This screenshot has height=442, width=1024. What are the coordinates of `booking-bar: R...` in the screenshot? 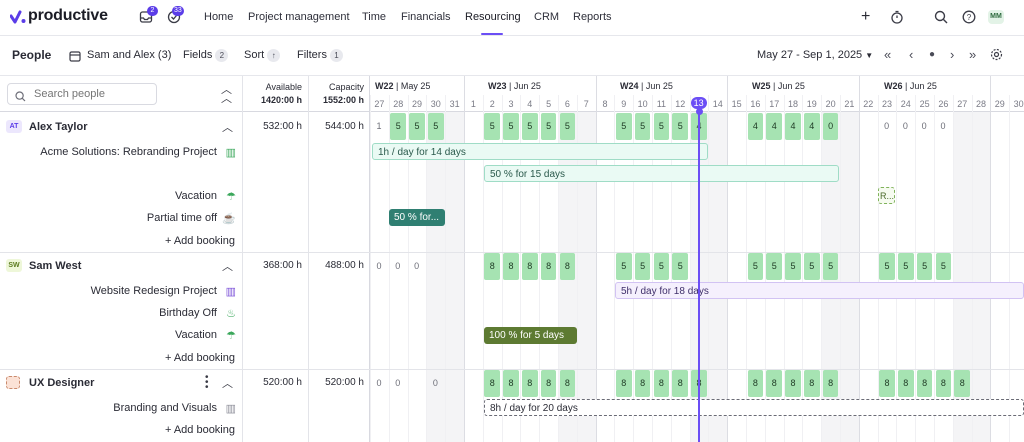 It's located at (886, 195).